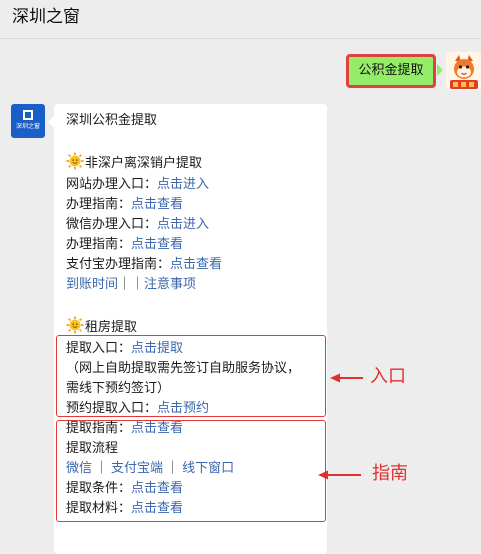 The image size is (481, 554). I want to click on list-item: 提取入口：点击提取, so click(124, 349).